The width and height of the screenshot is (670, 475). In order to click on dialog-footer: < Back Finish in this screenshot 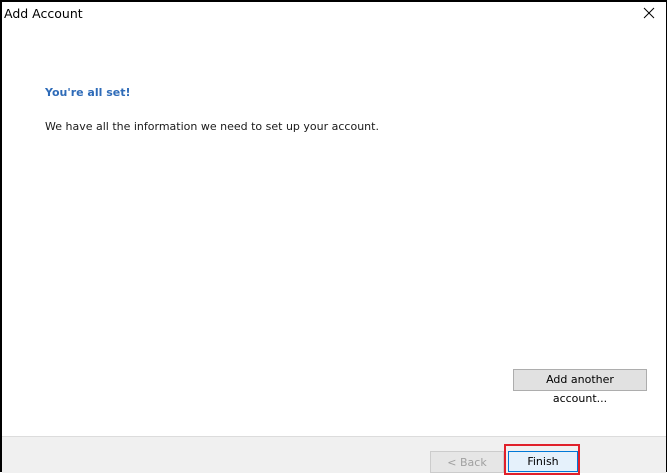, I will do `click(334, 455)`.